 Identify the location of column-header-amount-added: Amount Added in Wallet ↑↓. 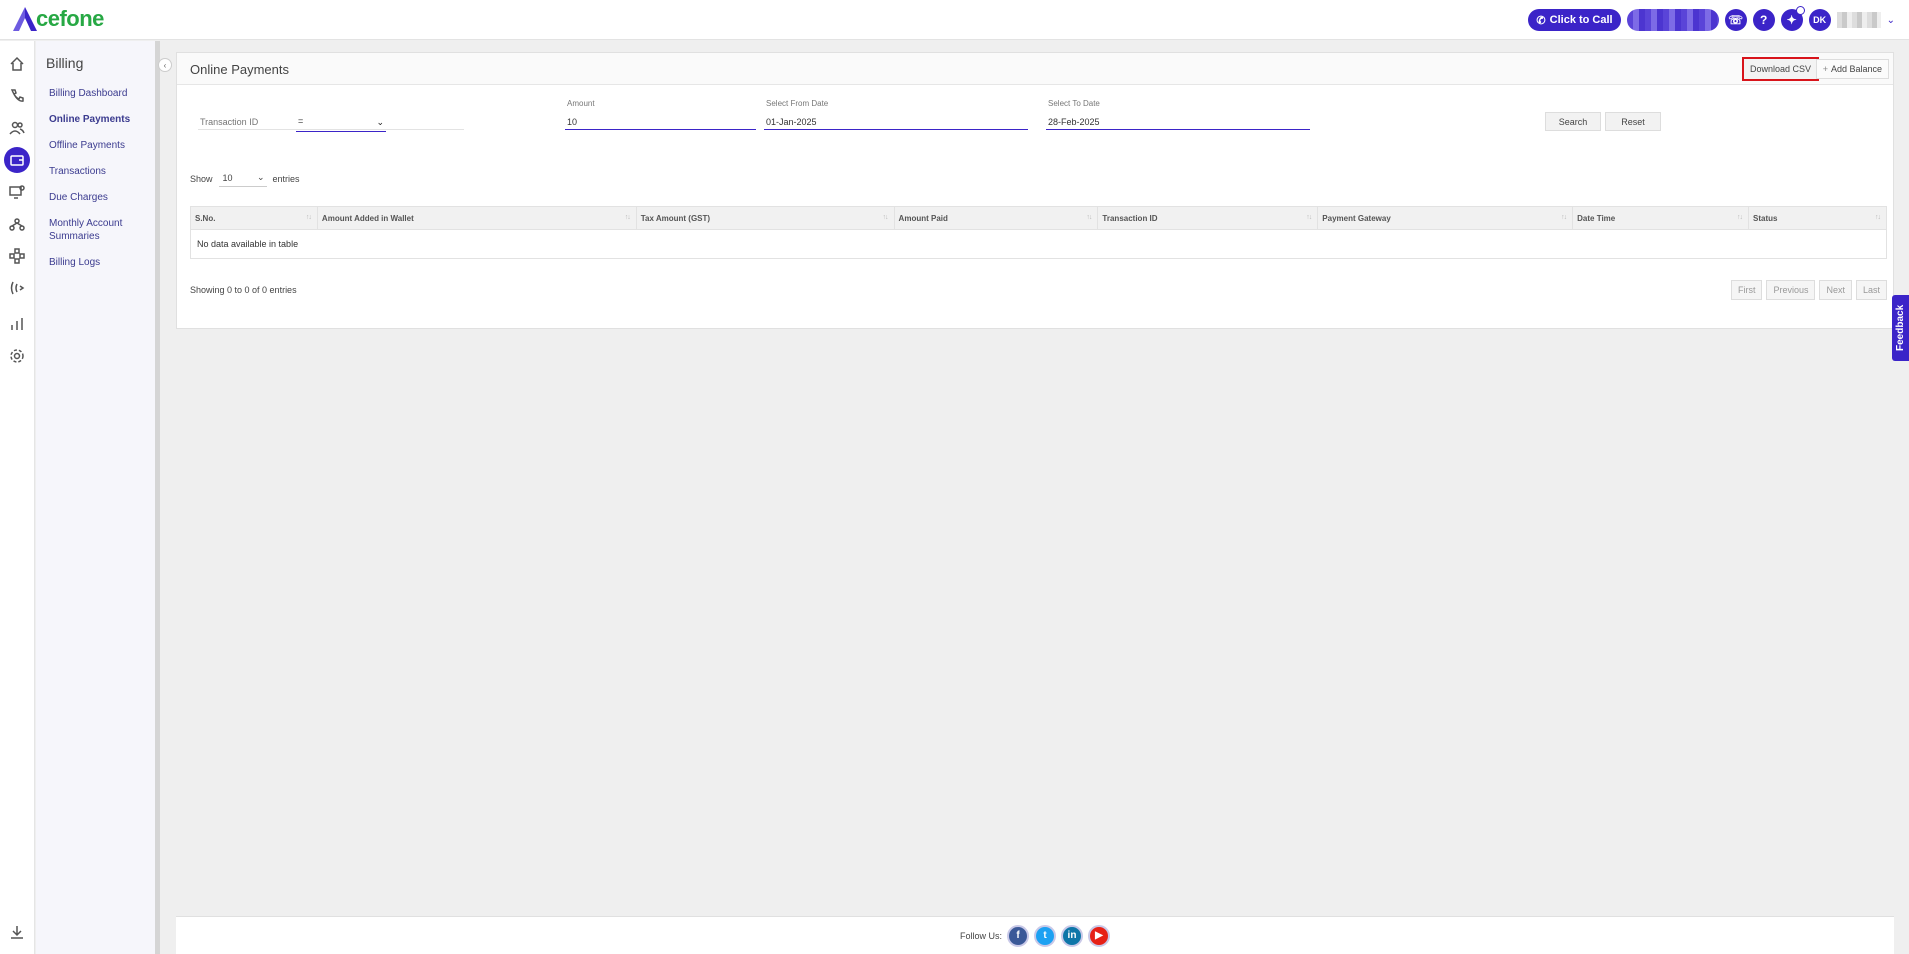
(476, 218).